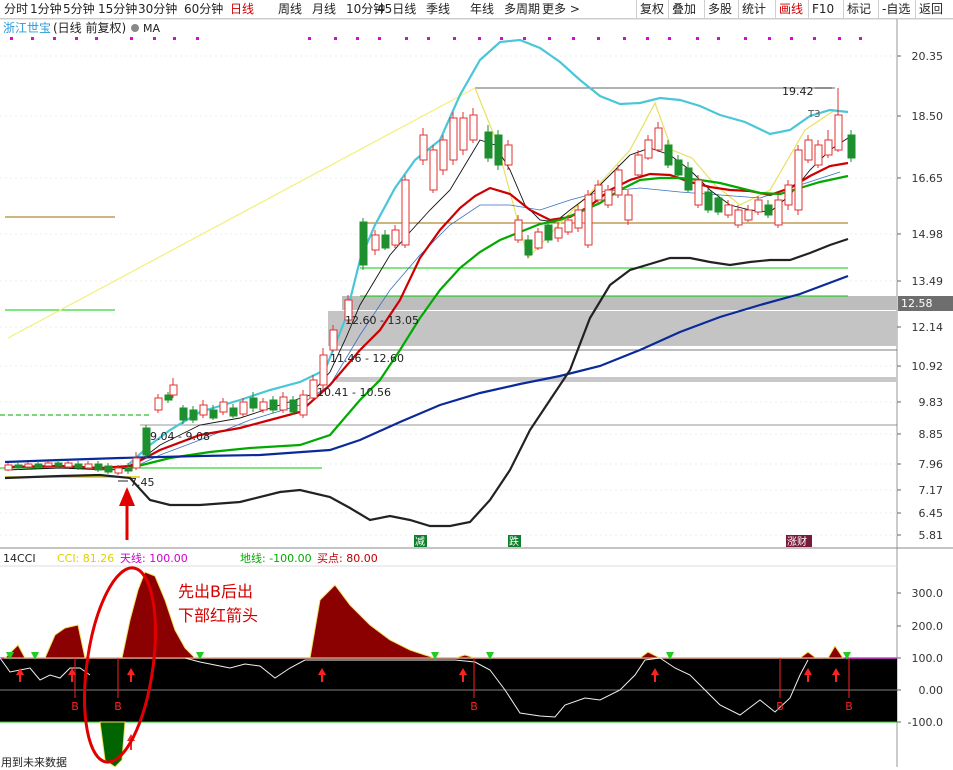 The height and width of the screenshot is (770, 953). Describe the element at coordinates (215, 591) in the screenshot. I see `callout-line-1: 先出B后出` at that location.